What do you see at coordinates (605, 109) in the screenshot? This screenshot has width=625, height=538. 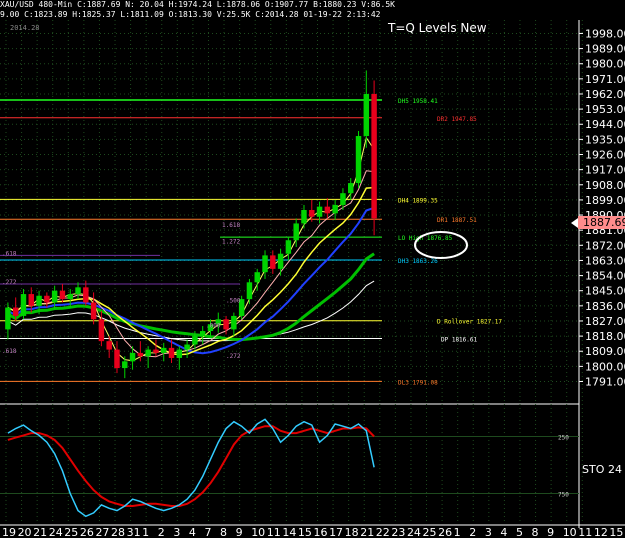 I see `y-tick-label: 1953.00` at bounding box center [605, 109].